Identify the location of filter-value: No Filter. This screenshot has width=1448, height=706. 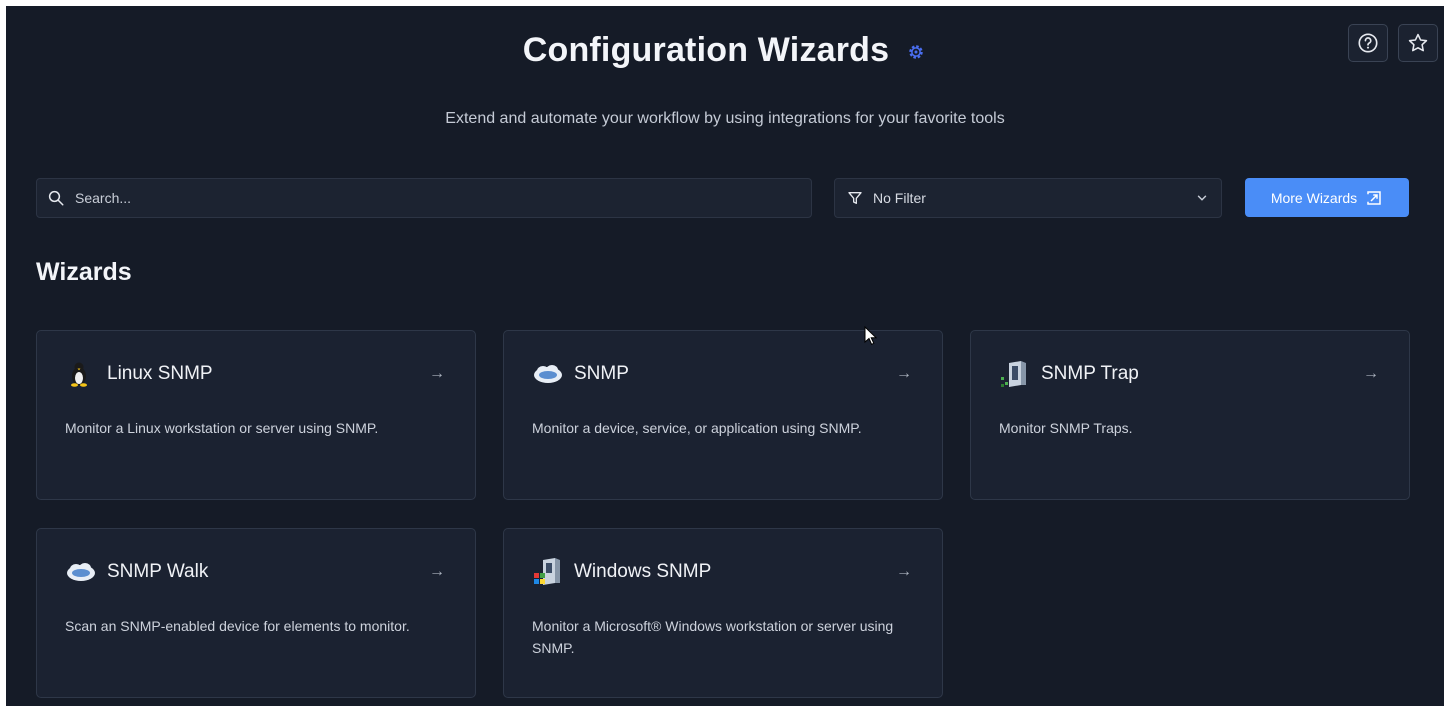
(899, 198).